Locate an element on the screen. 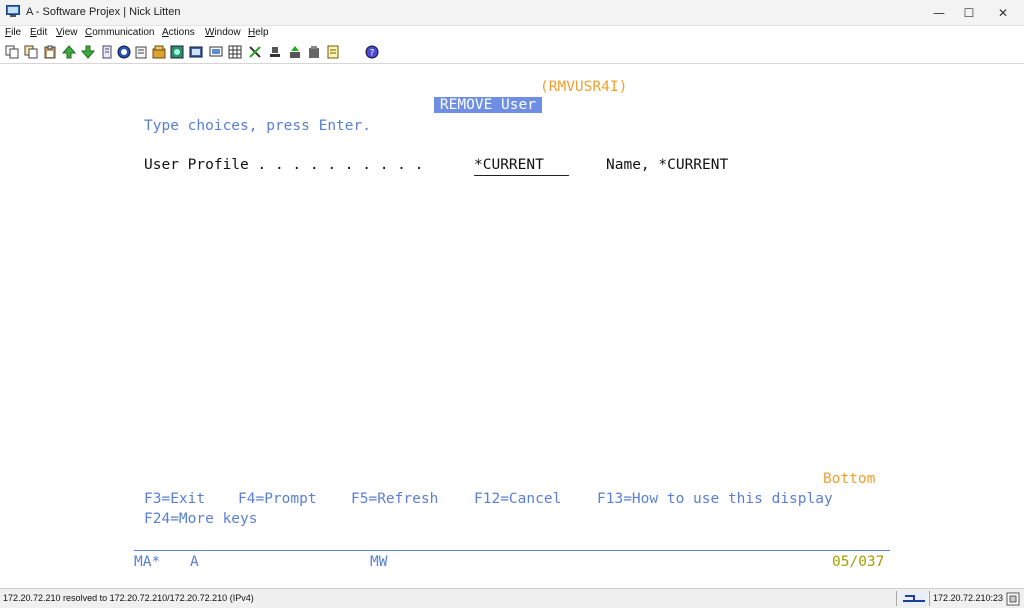  fkey-f12: F12=Cancel is located at coordinates (517, 499).